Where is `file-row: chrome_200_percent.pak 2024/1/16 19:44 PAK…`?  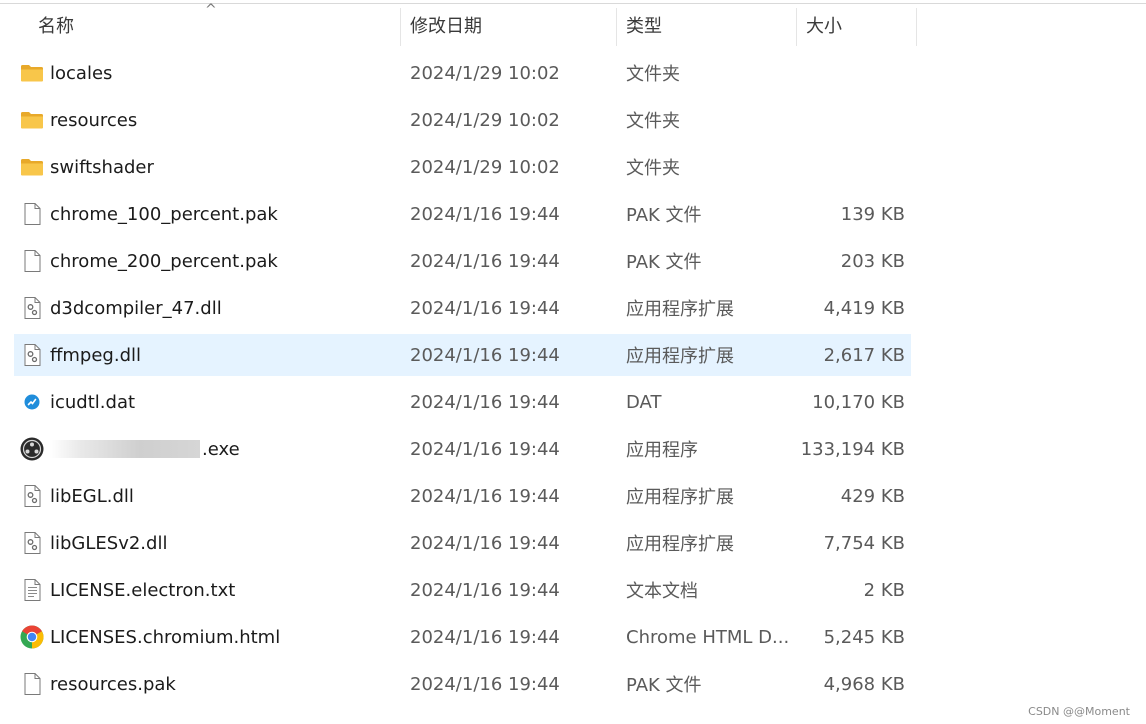
file-row: chrome_200_percent.pak 2024/1/16 19:44 PAK… is located at coordinates (462, 261).